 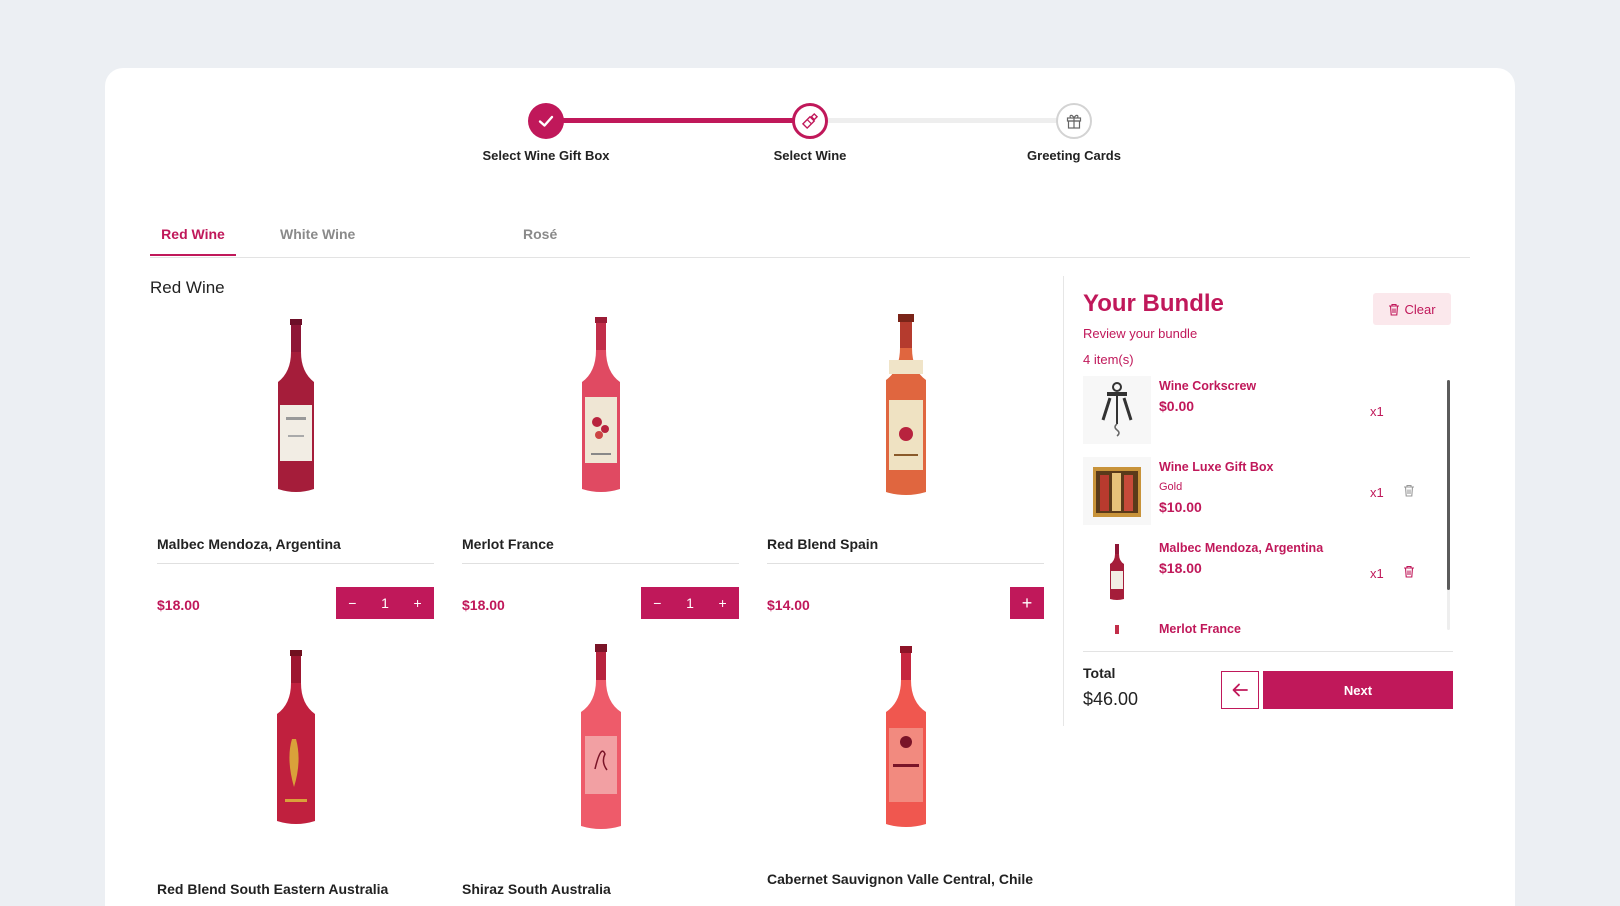 I want to click on corkscrew-icon, so click(x=1117, y=410).